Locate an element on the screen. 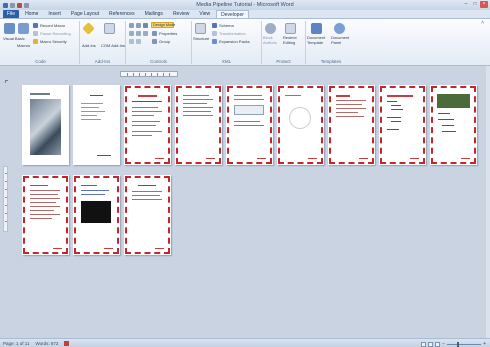 The width and height of the screenshot is (490, 347). save-icon is located at coordinates (12, 5).